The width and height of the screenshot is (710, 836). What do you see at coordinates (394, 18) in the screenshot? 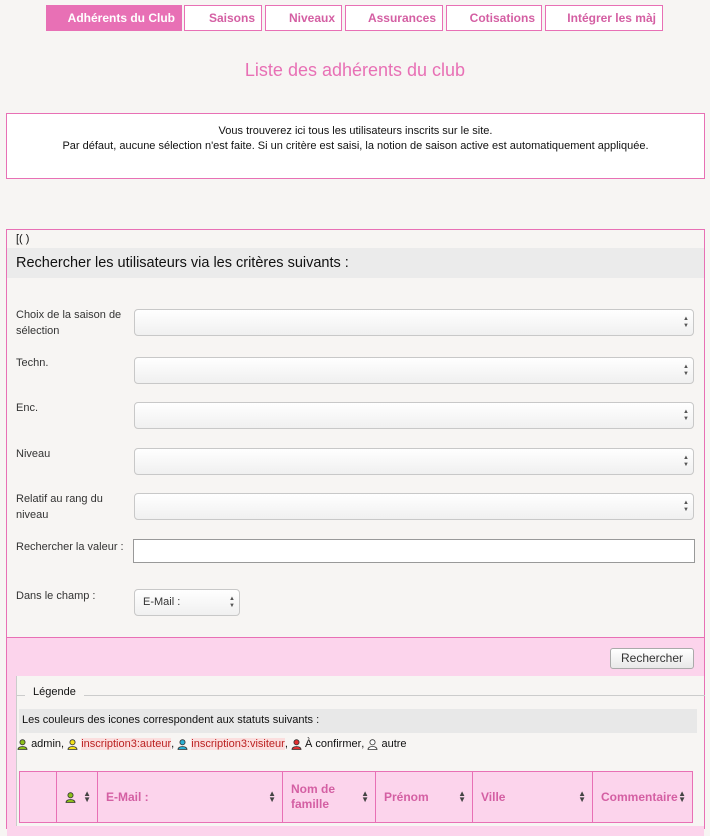
I see `tab-assurances: Assurances` at bounding box center [394, 18].